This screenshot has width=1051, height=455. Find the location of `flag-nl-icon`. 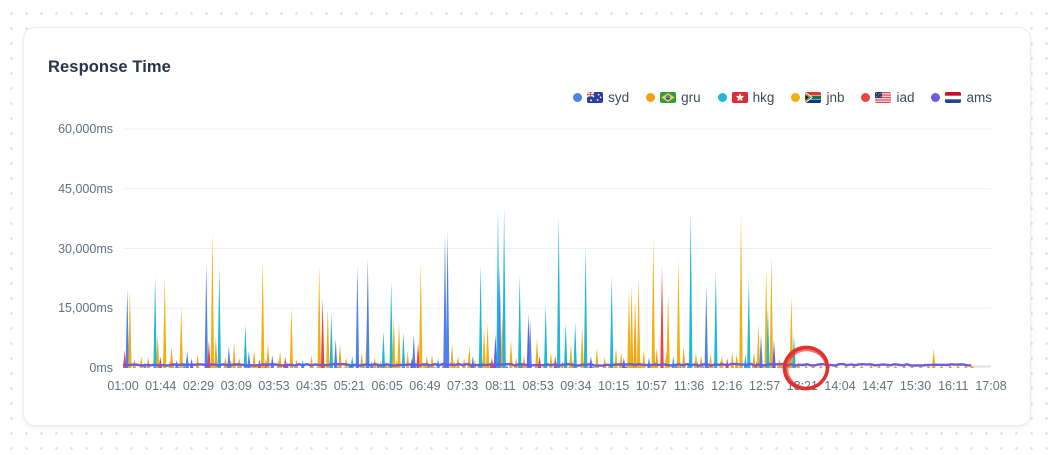

flag-nl-icon is located at coordinates (953, 97).